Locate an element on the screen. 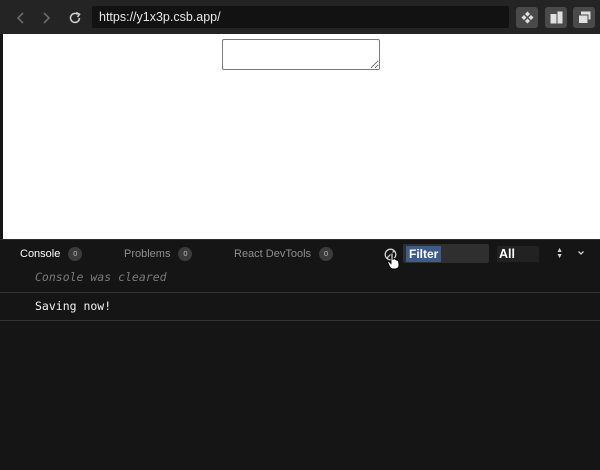 The width and height of the screenshot is (600, 470). new-window-button is located at coordinates (584, 17).